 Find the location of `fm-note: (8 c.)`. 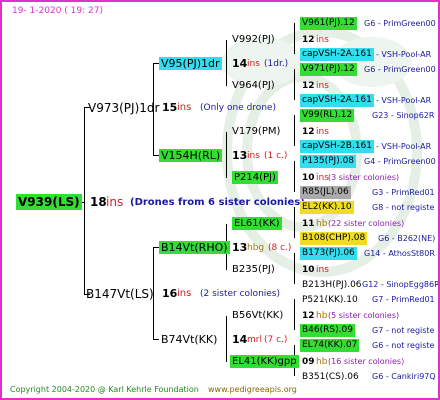

fm-note: (8 c.) is located at coordinates (280, 248).